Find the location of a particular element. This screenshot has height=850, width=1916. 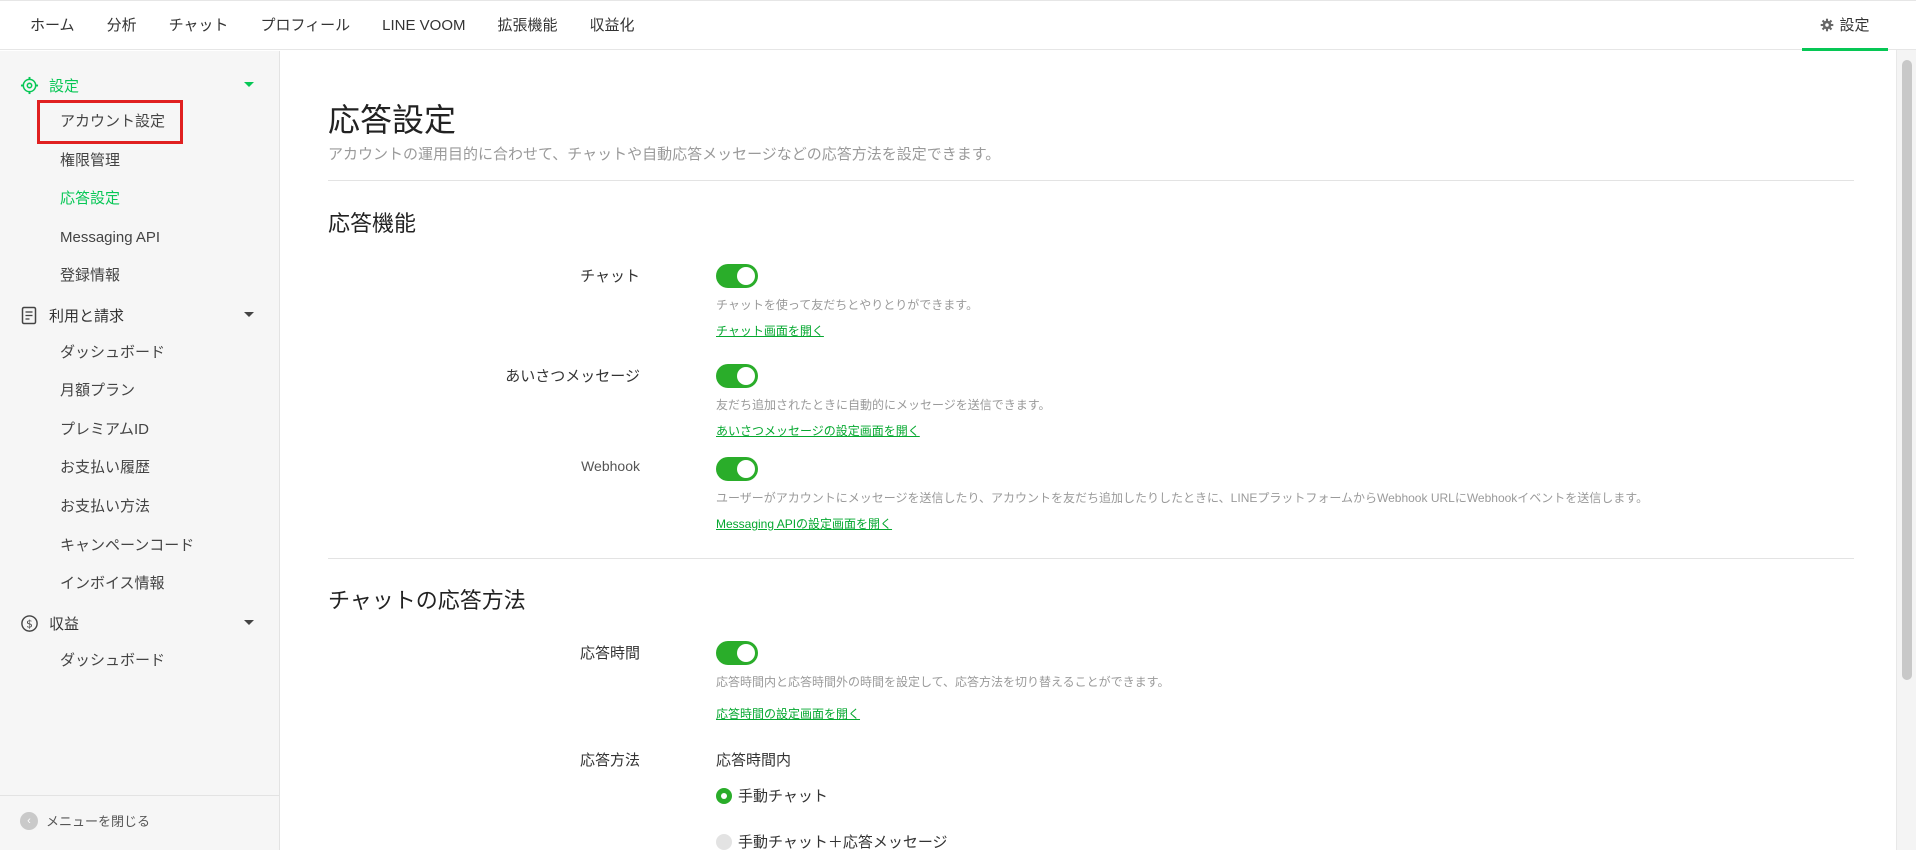

tab-line-voom: LINE VOOM is located at coordinates (423, 26).